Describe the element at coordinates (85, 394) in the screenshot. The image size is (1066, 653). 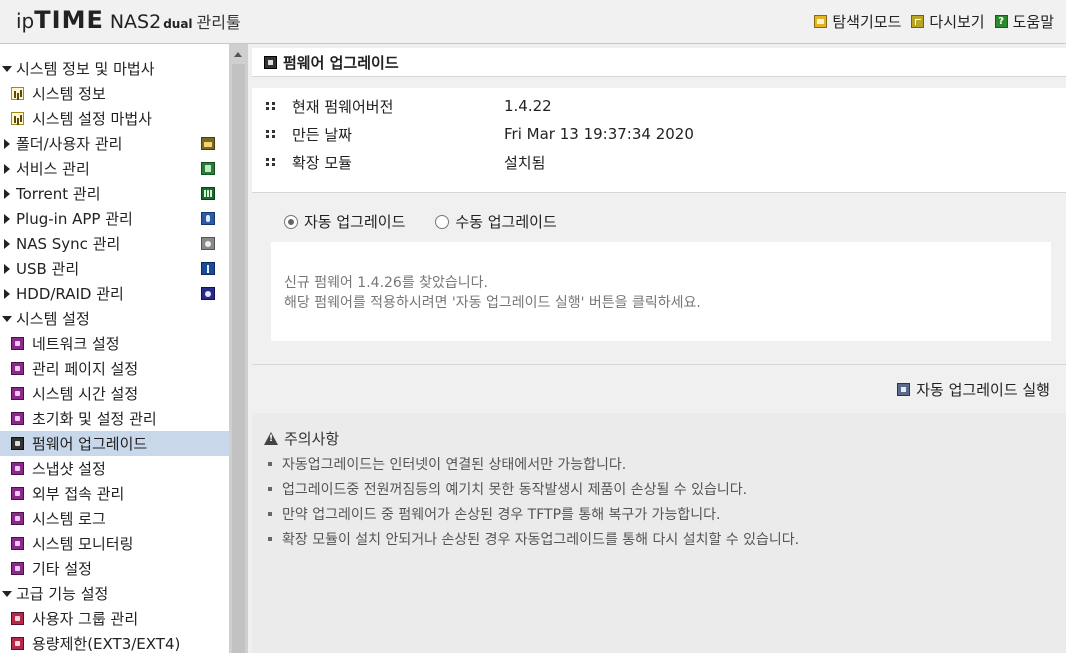
I see `menu-label: 시스템 시간 설정` at that location.